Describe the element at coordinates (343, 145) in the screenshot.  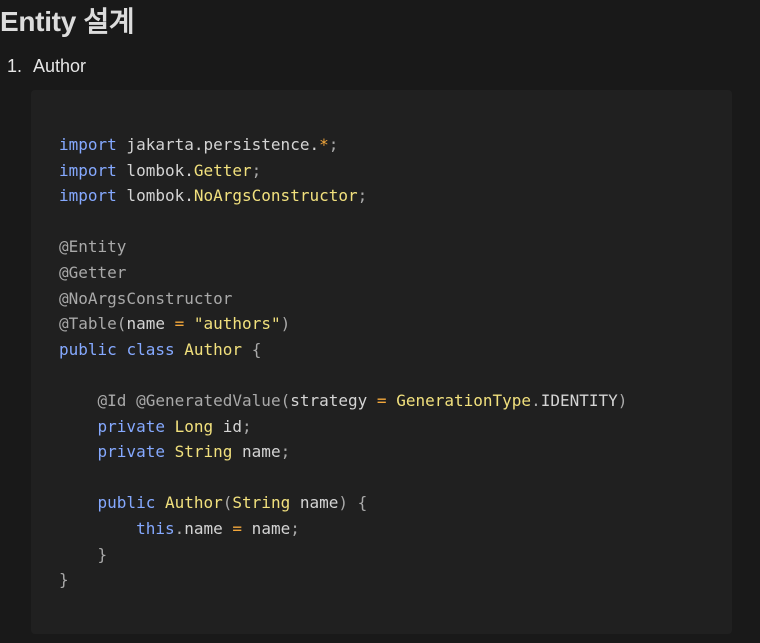
I see `code-line: import jakarta.persistence.*;` at that location.